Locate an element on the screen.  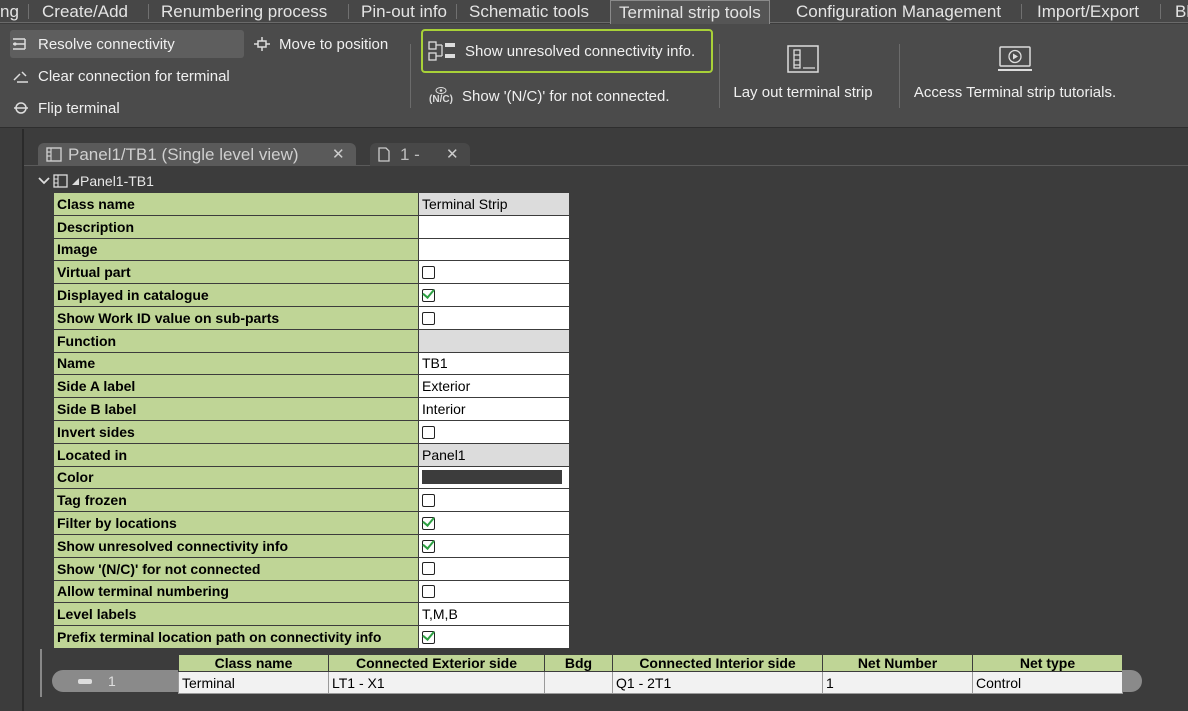
terminal-row-handle: 1 is located at coordinates (115, 681).